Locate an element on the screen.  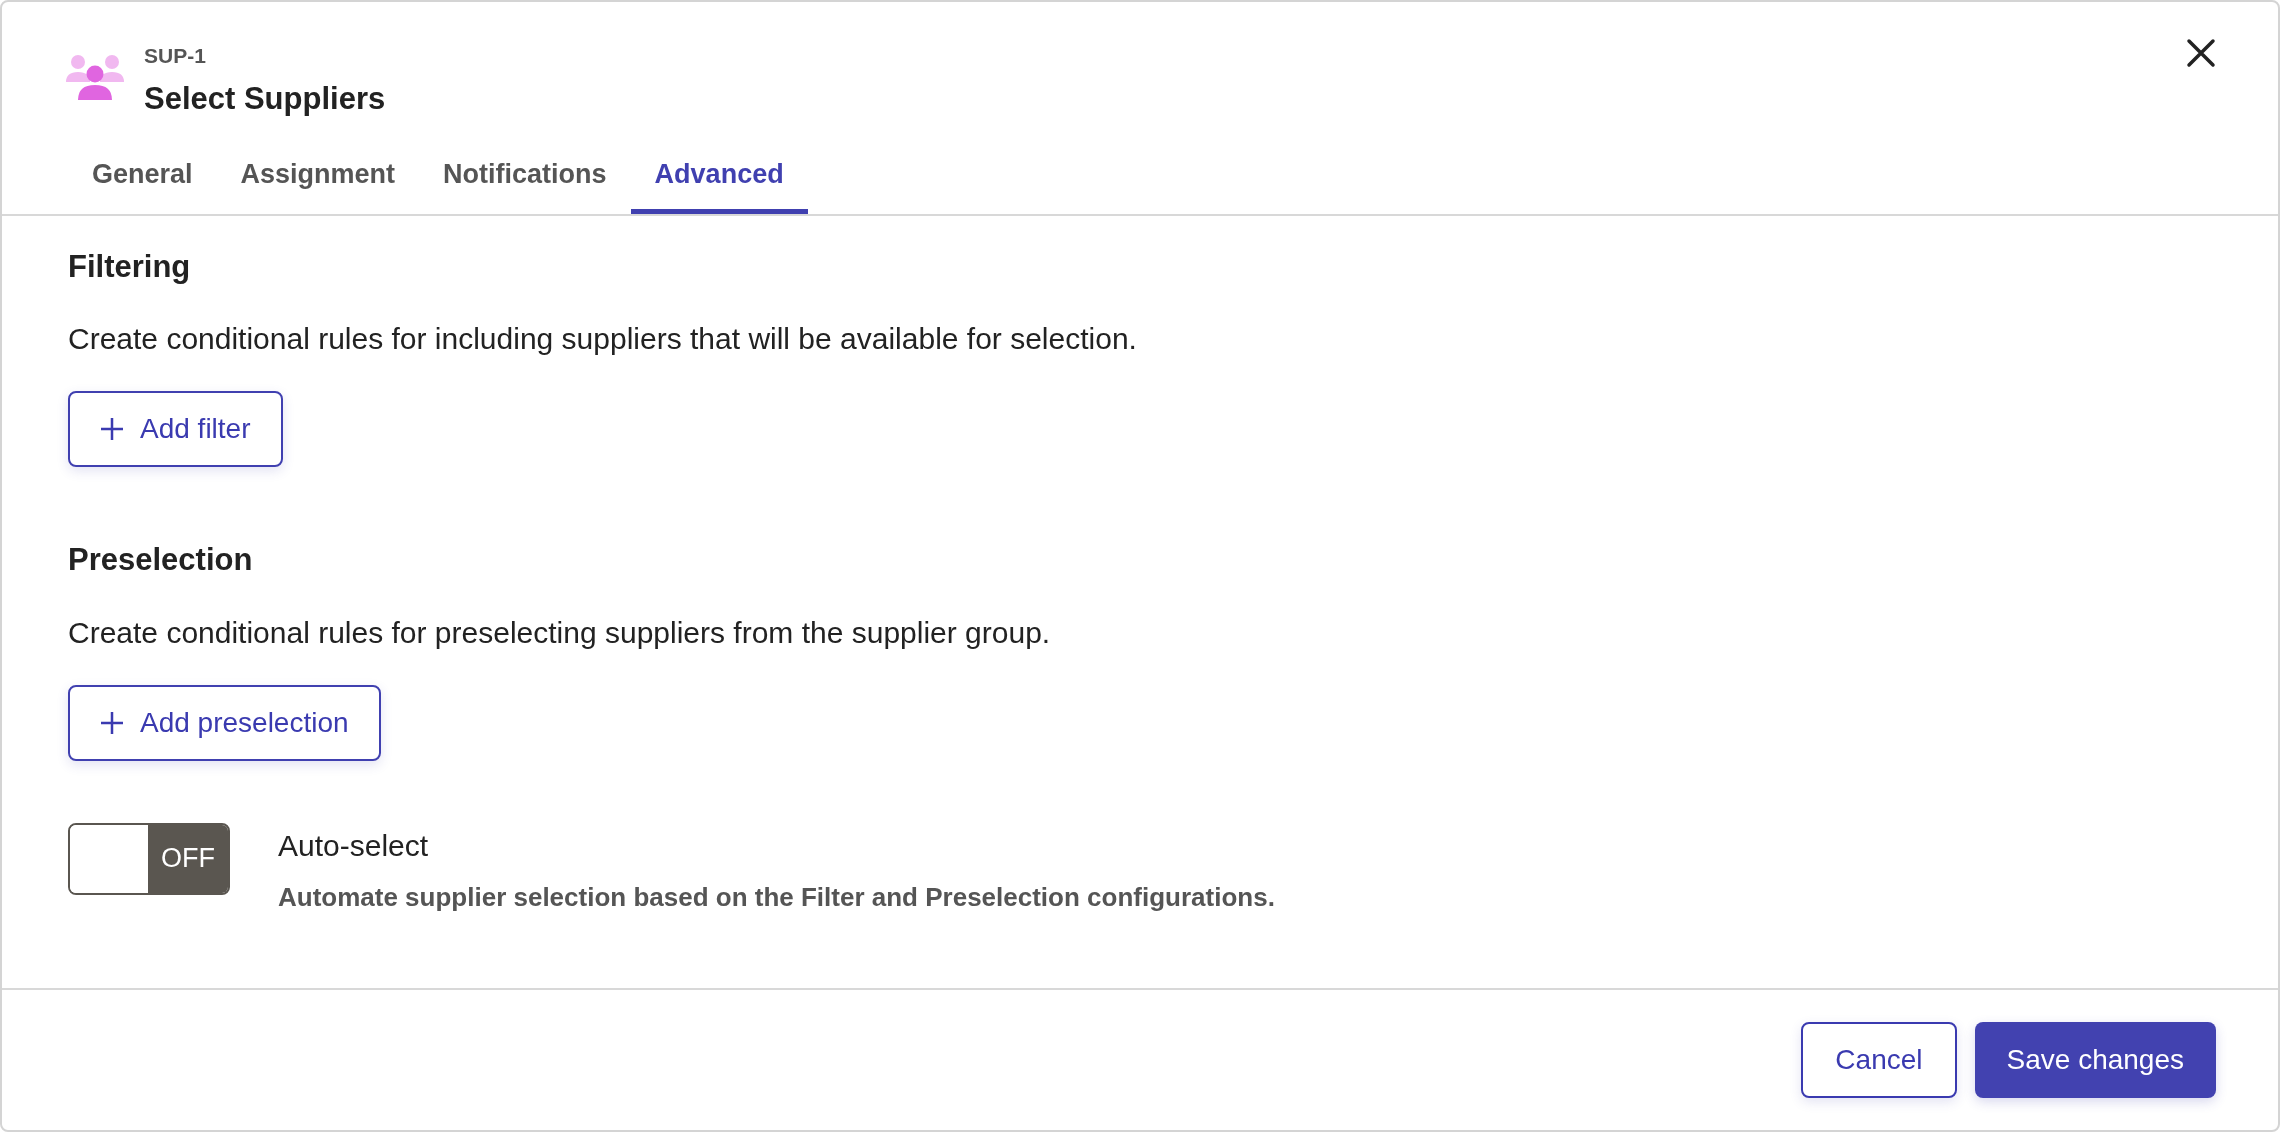
toggle-label: Auto-select is located at coordinates (354, 845).